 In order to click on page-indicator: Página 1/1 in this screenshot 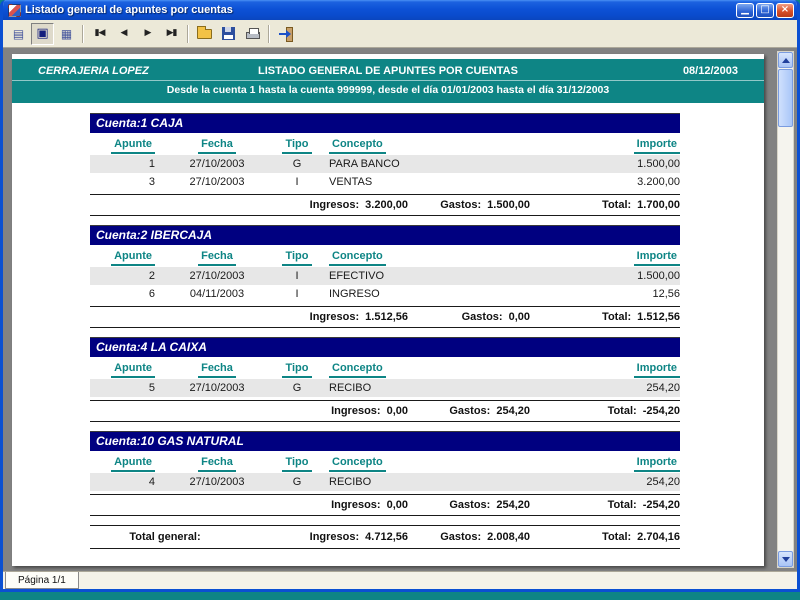, I will do `click(42, 580)`.